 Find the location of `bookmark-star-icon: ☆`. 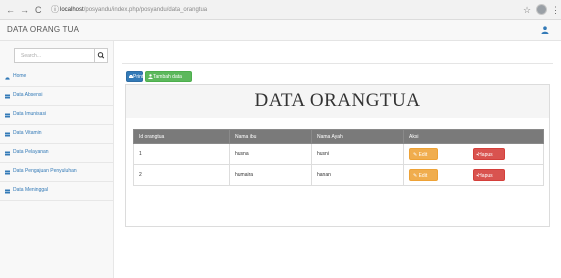

bookmark-star-icon: ☆ is located at coordinates (527, 10).